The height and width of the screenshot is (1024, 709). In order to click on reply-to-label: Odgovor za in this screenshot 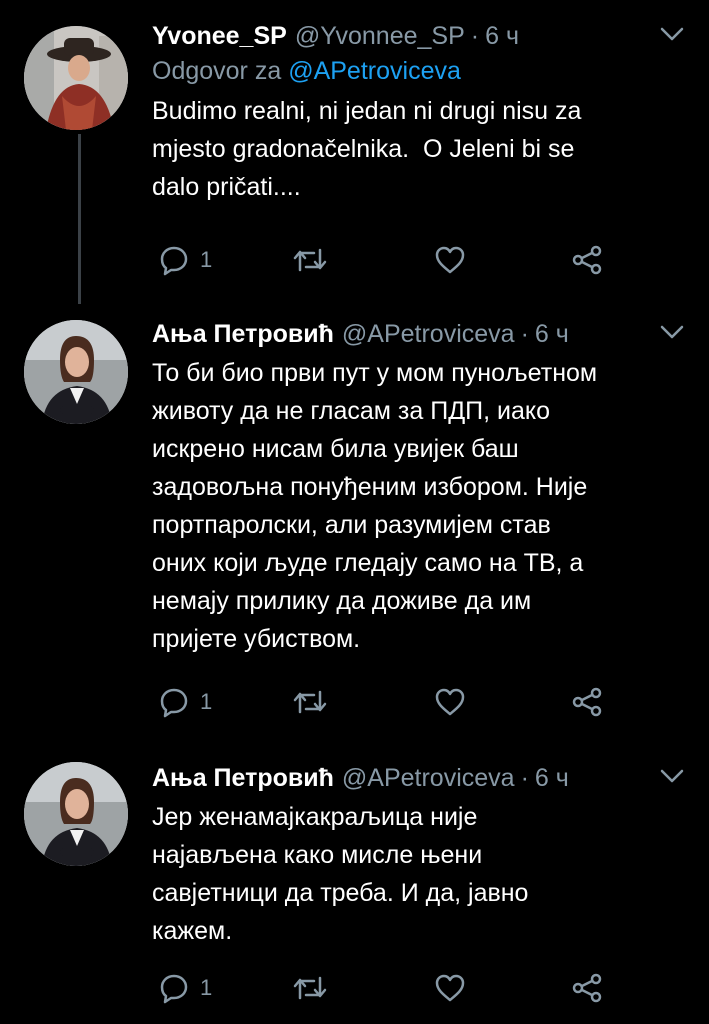, I will do `click(217, 71)`.